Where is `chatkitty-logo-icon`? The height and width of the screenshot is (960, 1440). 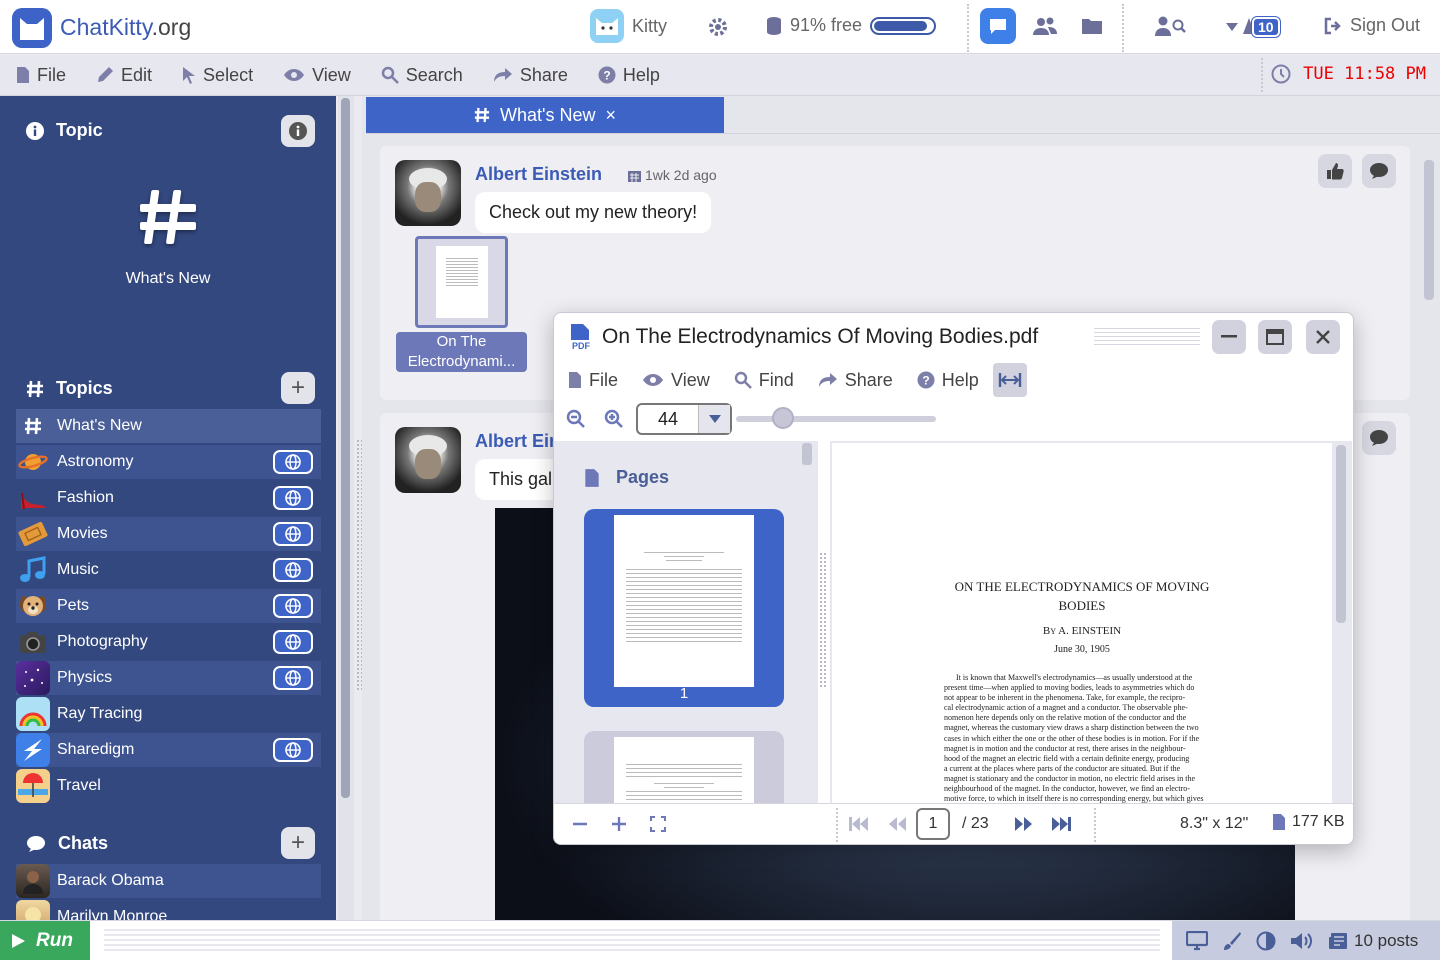
chatkitty-logo-icon is located at coordinates (32, 28).